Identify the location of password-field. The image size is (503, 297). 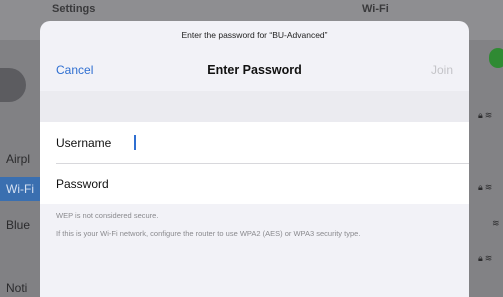
(284, 183).